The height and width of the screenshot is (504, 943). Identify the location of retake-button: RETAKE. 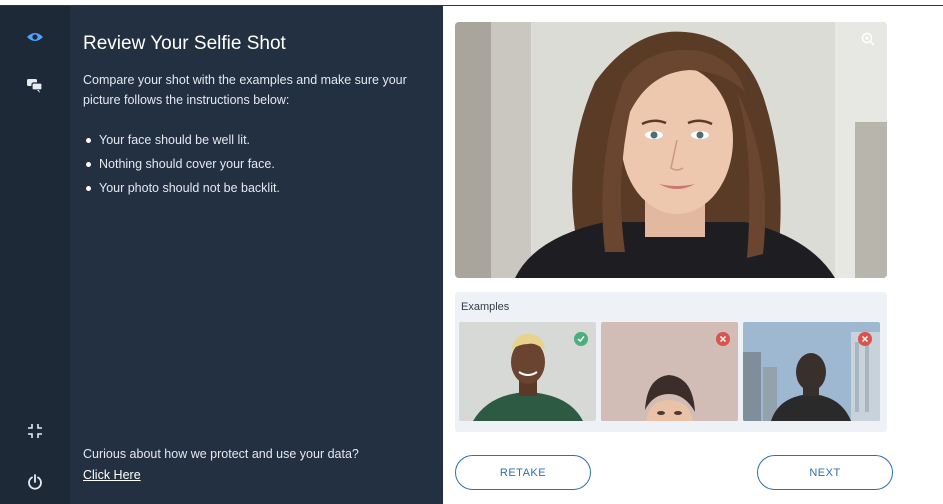
(523, 472).